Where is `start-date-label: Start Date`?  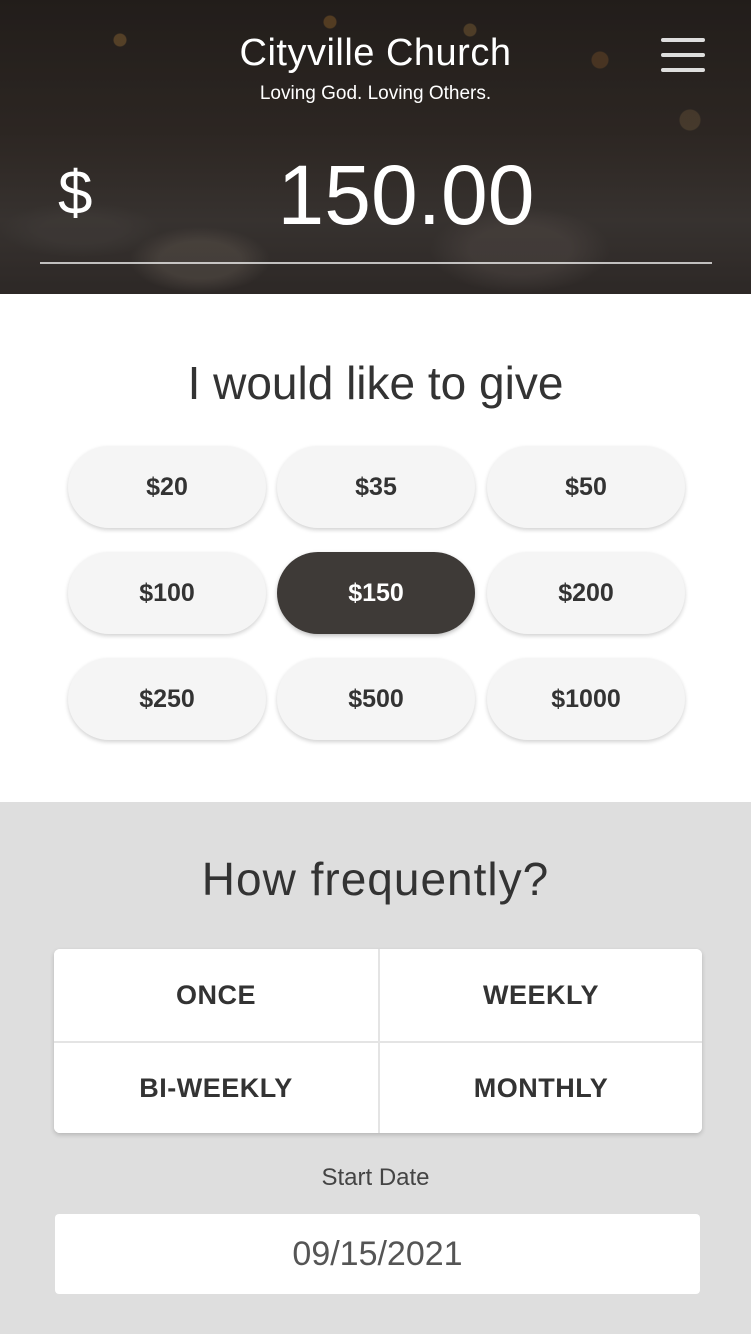
start-date-label: Start Date is located at coordinates (375, 1177).